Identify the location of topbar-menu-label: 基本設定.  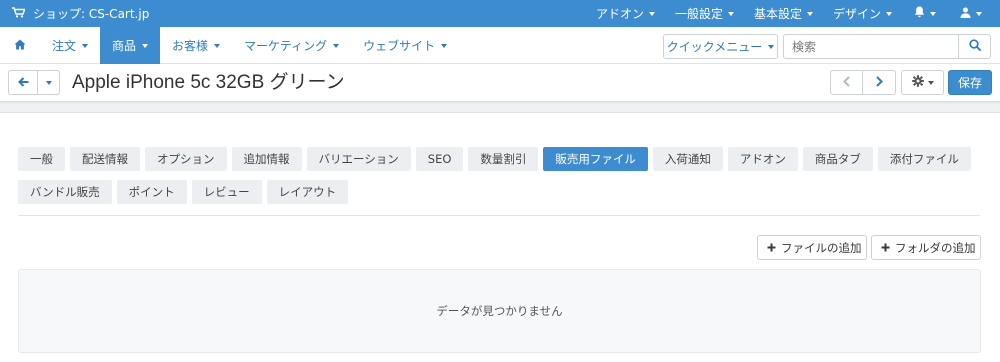
(777, 14).